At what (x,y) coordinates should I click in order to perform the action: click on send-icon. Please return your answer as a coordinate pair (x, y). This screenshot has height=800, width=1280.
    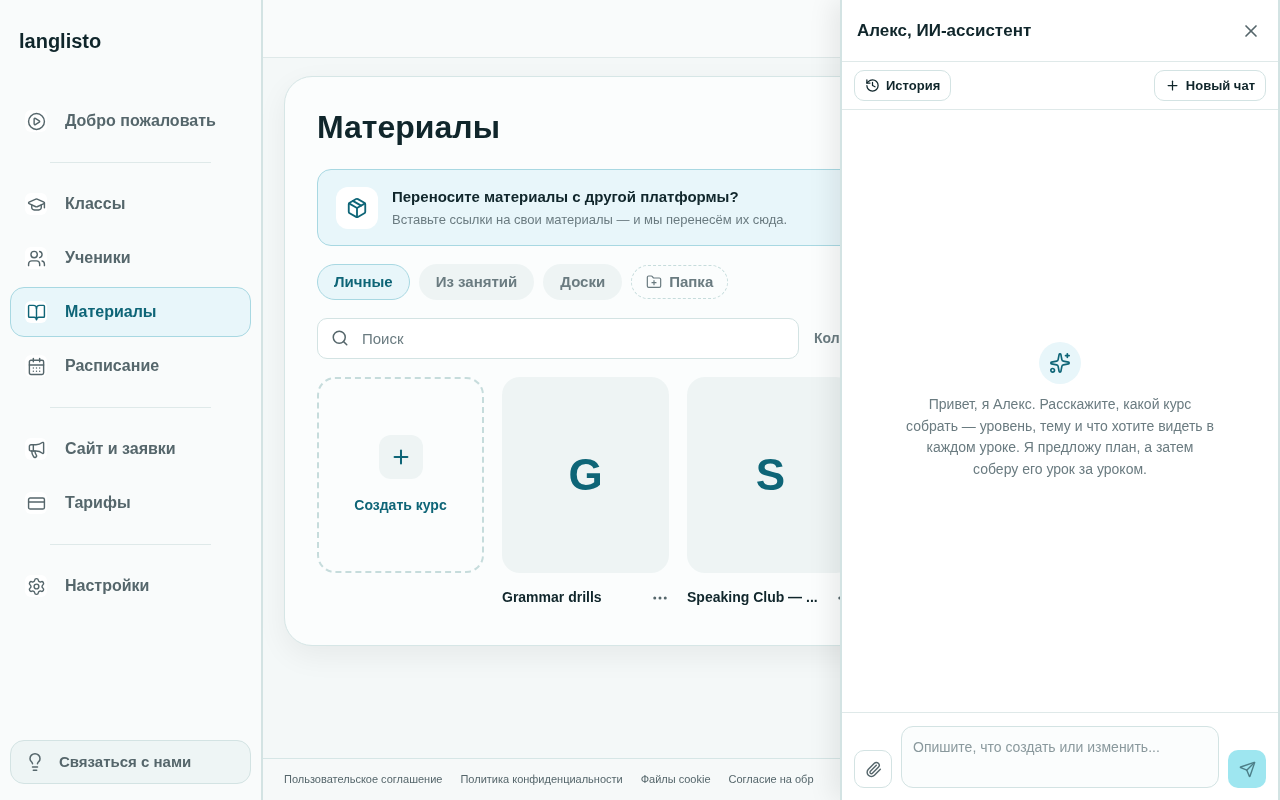
    Looking at the image, I should click on (1247, 769).